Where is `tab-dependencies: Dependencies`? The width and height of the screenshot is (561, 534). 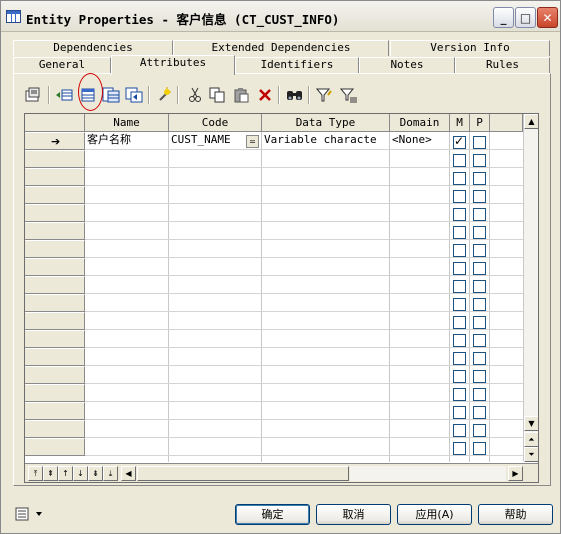 tab-dependencies: Dependencies is located at coordinates (93, 48).